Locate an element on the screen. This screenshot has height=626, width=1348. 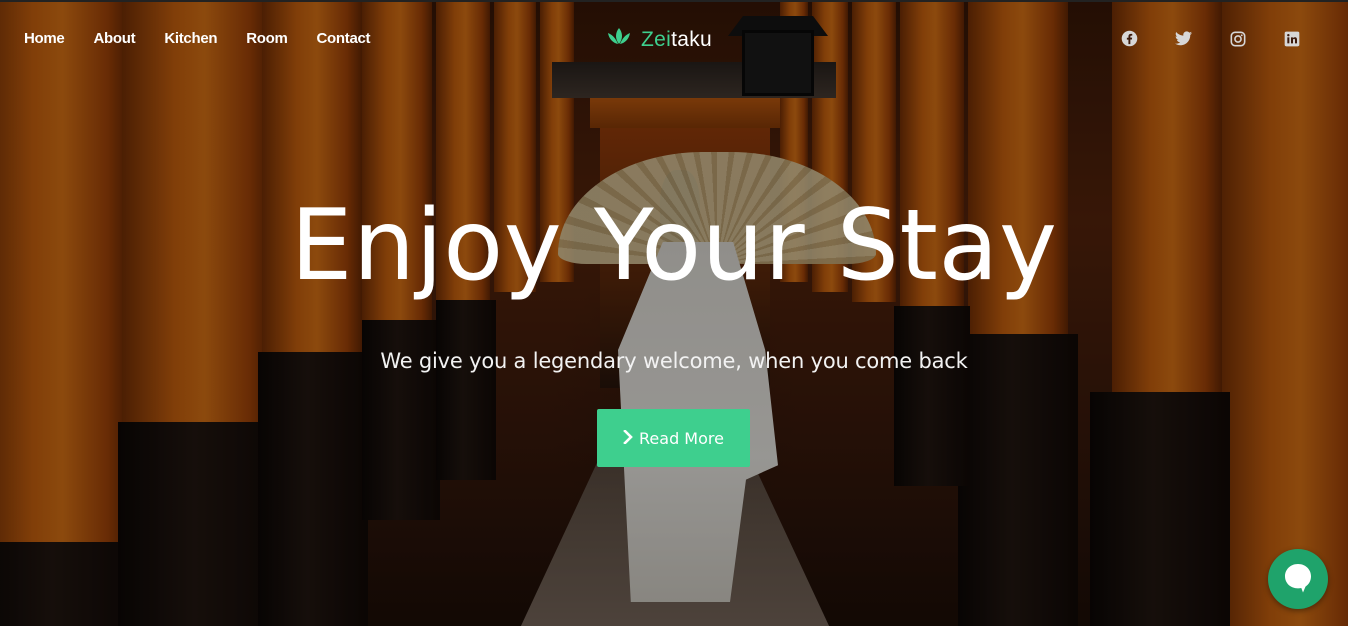
brand-name: Zeitaku is located at coordinates (676, 40).